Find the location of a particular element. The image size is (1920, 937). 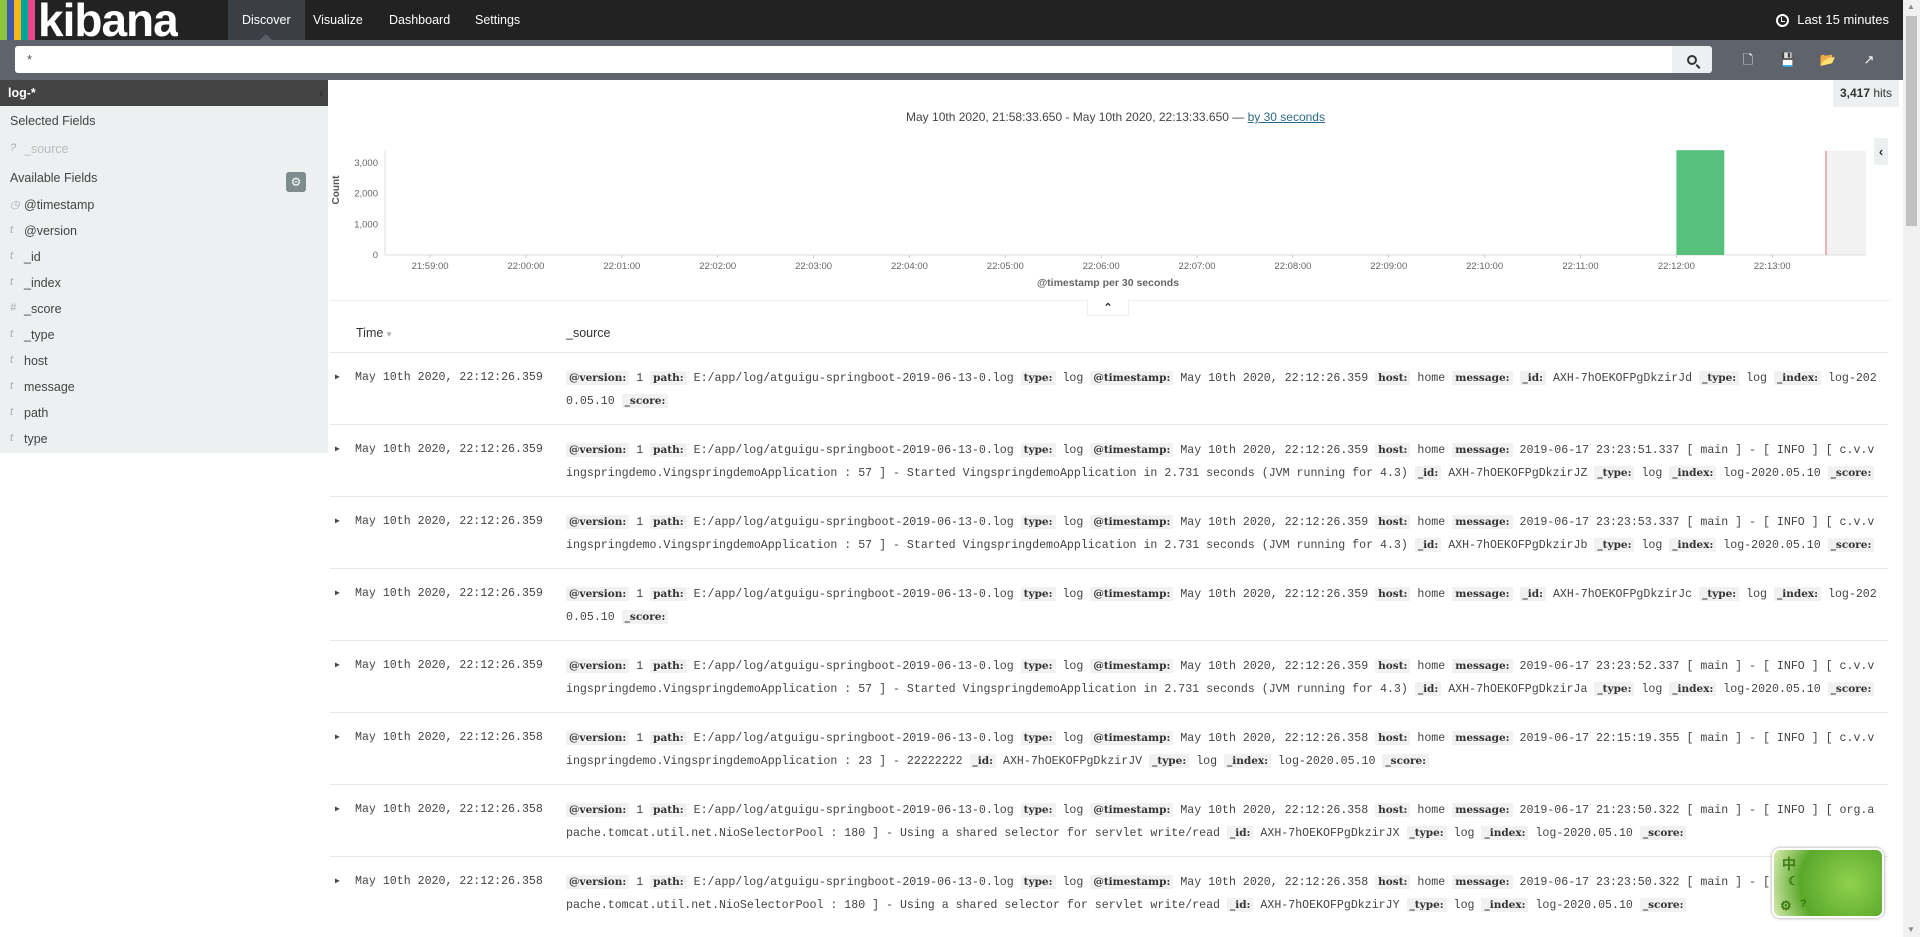

field-settings-gear-icon: ⚙ is located at coordinates (296, 182).